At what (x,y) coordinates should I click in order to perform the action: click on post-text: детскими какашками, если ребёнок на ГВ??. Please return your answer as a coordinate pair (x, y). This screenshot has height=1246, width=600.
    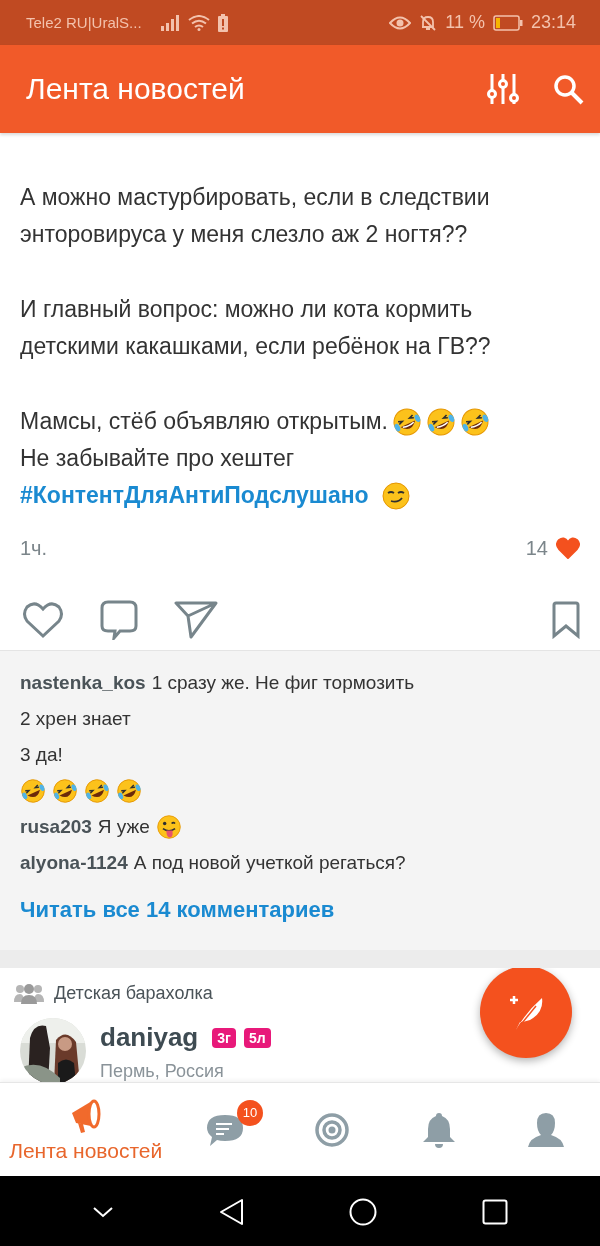
    Looking at the image, I should click on (255, 346).